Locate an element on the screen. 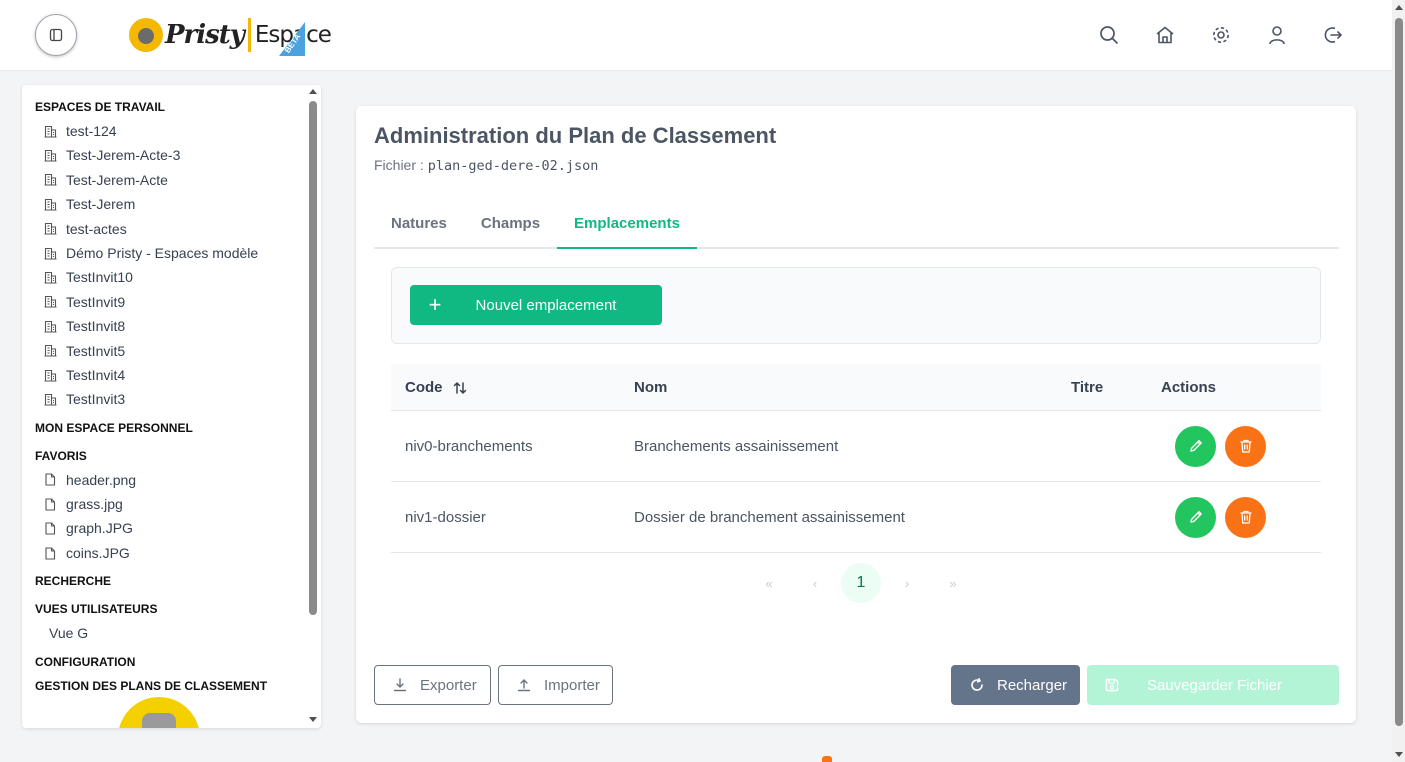  workspace-item-label: Test-Jerem is located at coordinates (101, 204).